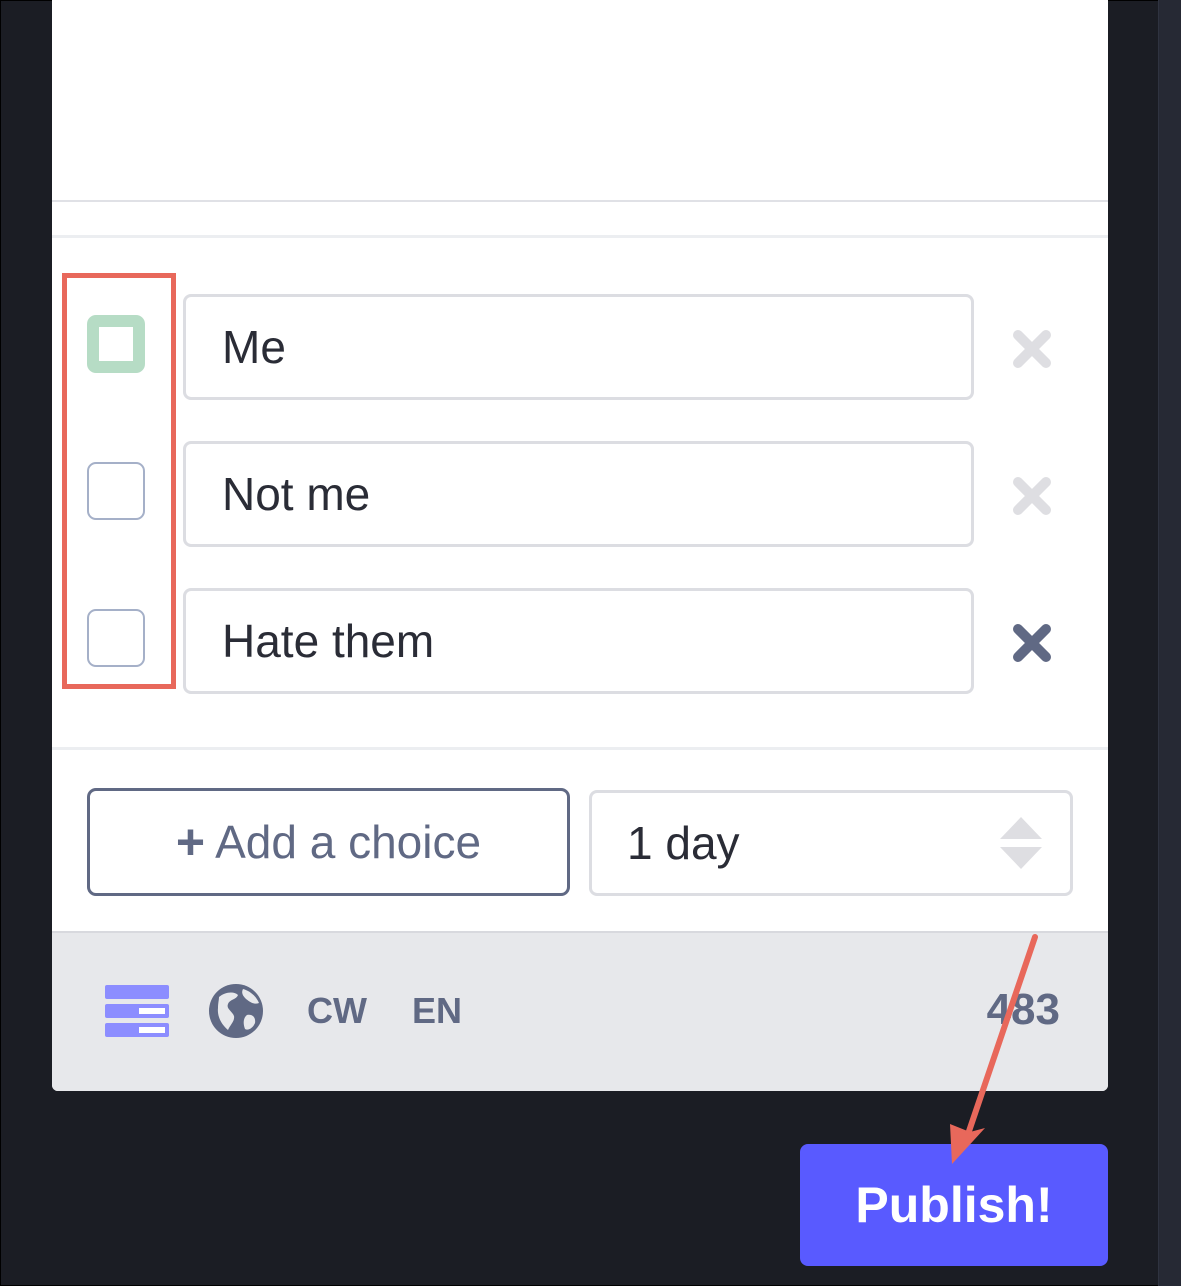 The image size is (1181, 1286). I want to click on scrollbar, so click(1169, 643).